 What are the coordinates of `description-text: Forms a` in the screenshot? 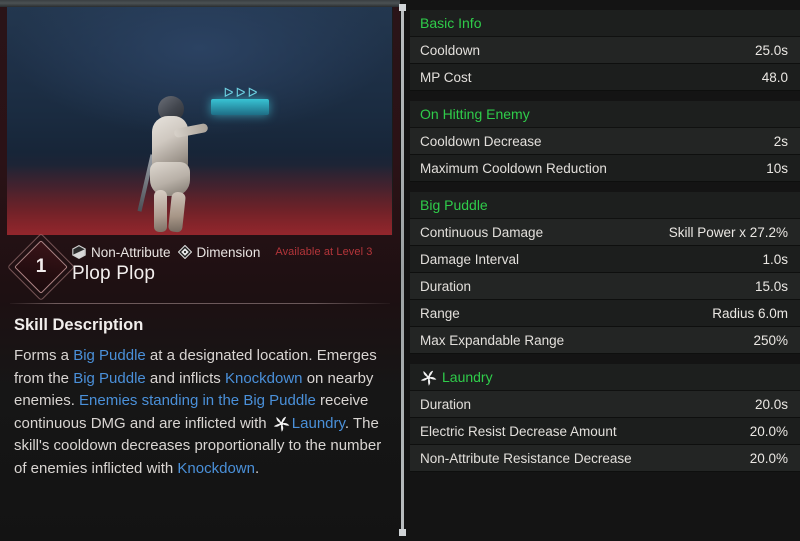 It's located at (44, 355).